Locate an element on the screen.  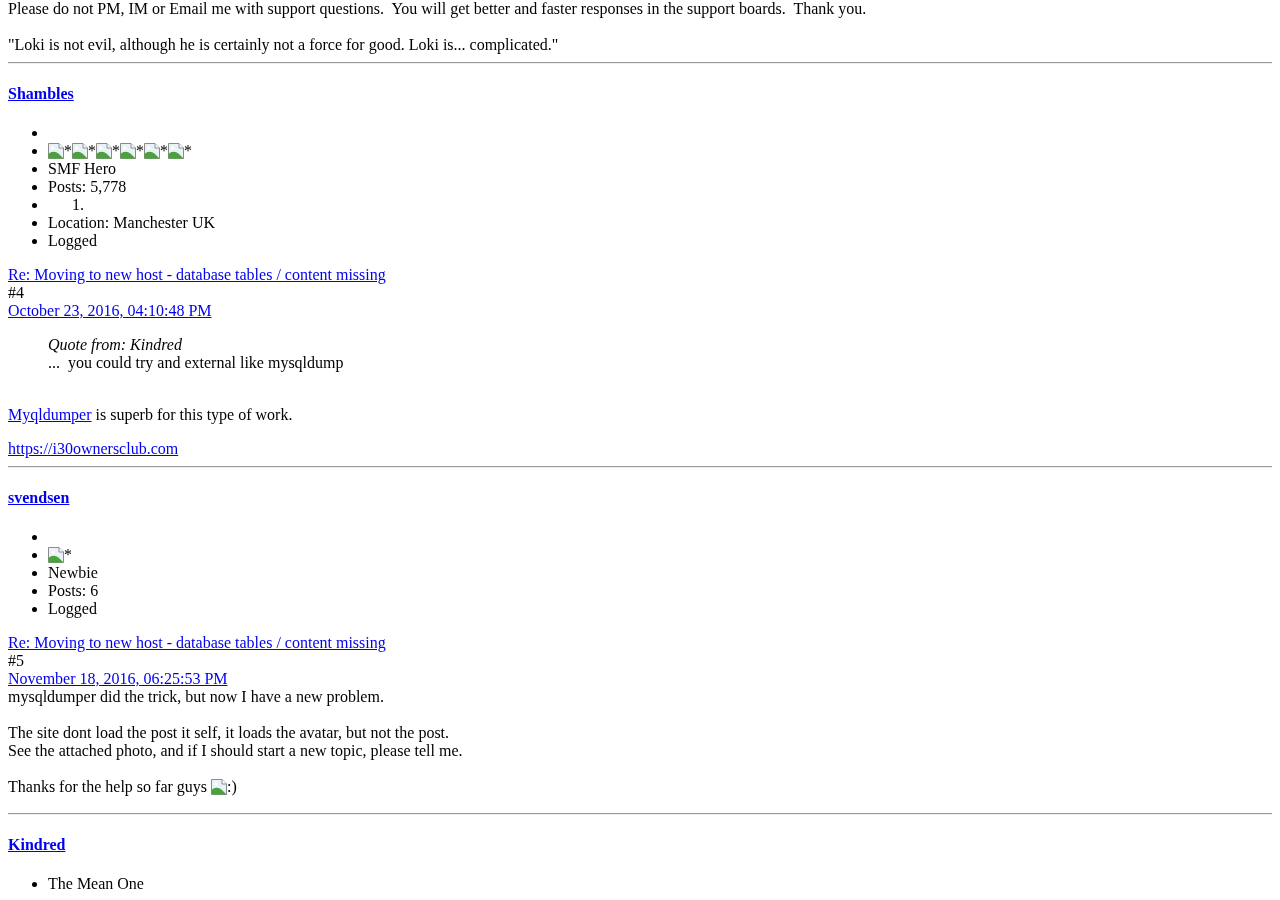
post-date-link: October 23, 2016, 04:10:48 PM is located at coordinates (110, 310).